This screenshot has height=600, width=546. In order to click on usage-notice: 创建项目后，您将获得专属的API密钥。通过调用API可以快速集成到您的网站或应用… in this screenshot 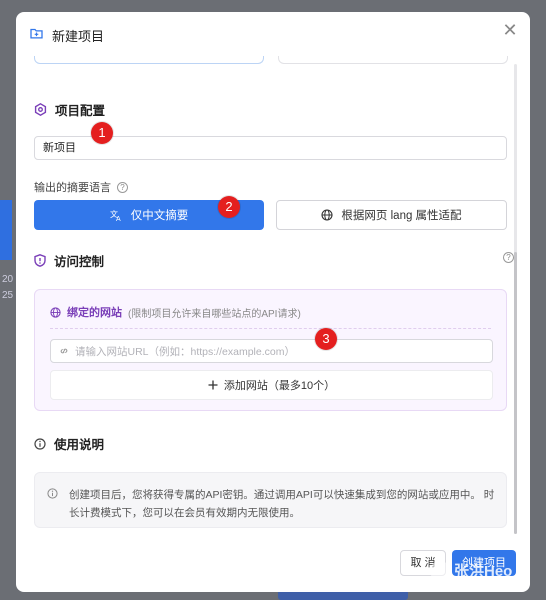, I will do `click(270, 500)`.